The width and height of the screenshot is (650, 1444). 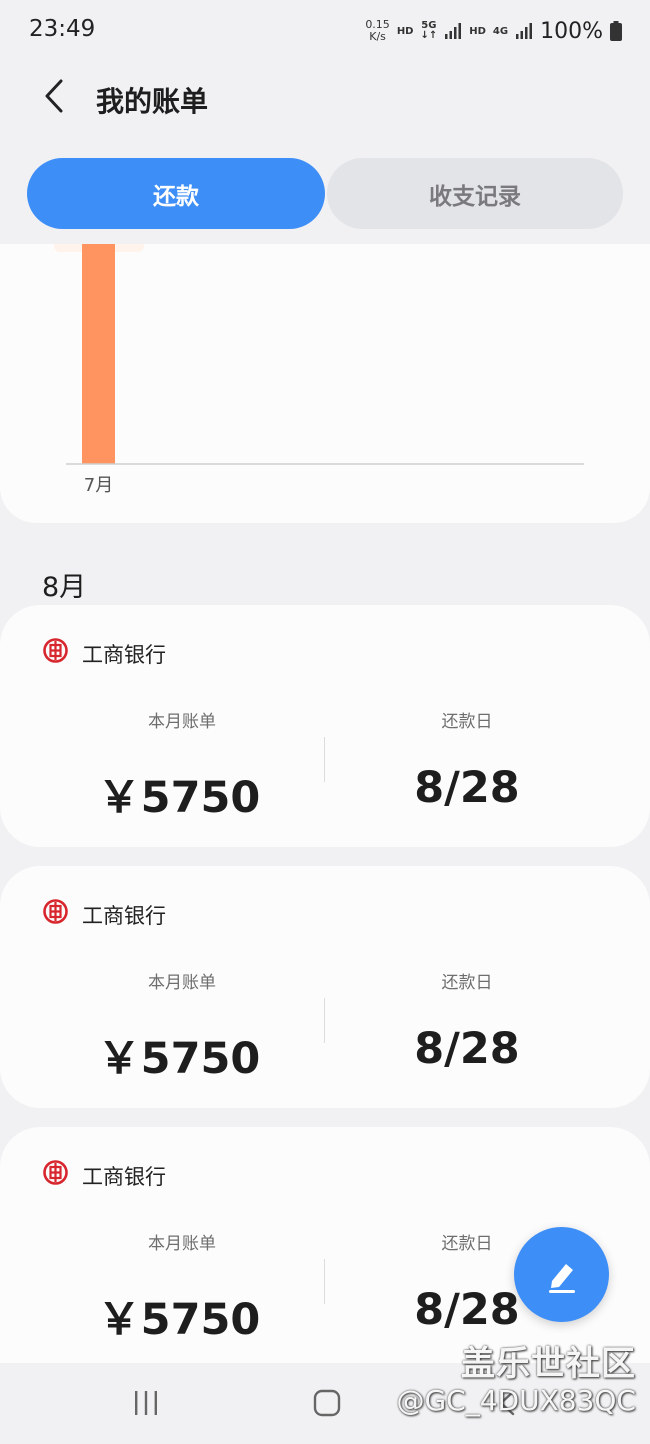 I want to click on x-tick-label: 7月, so click(x=98, y=485).